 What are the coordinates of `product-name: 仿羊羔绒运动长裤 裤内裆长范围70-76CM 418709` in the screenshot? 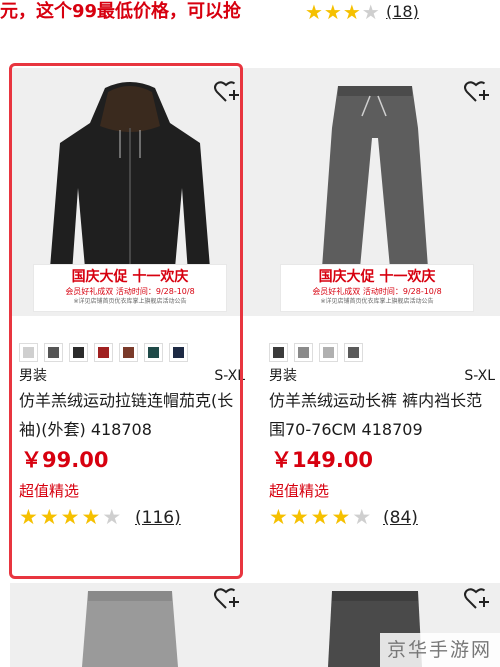 It's located at (380, 415).